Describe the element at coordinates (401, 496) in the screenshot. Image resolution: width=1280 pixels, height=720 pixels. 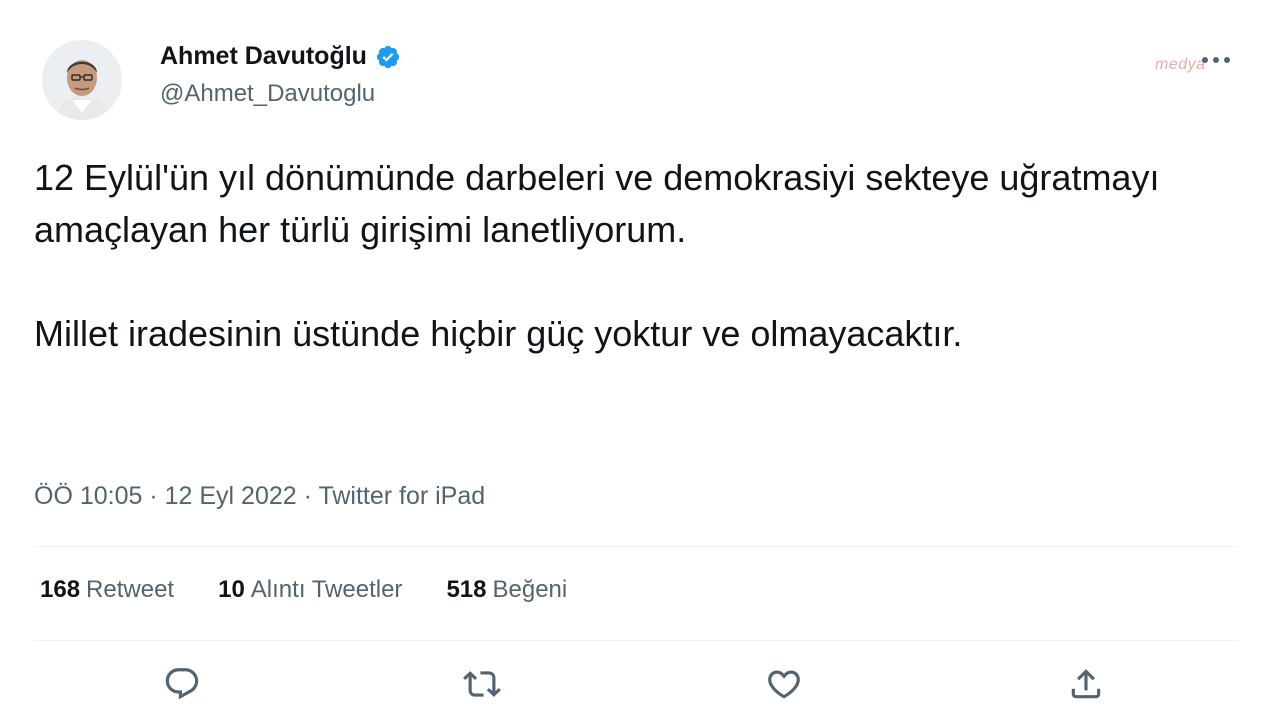
I see `tweet-source: Twitter for iPad` at that location.